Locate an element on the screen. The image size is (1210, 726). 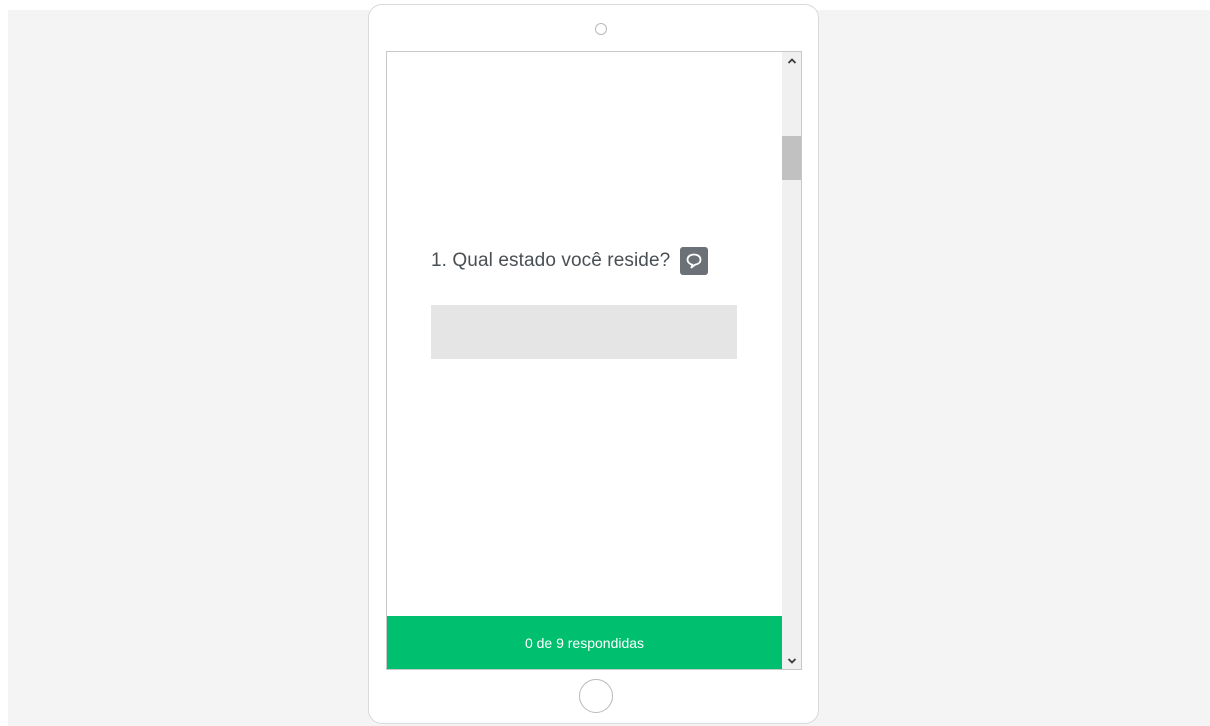
question-row: 1. Qual estado você reside? is located at coordinates (570, 261).